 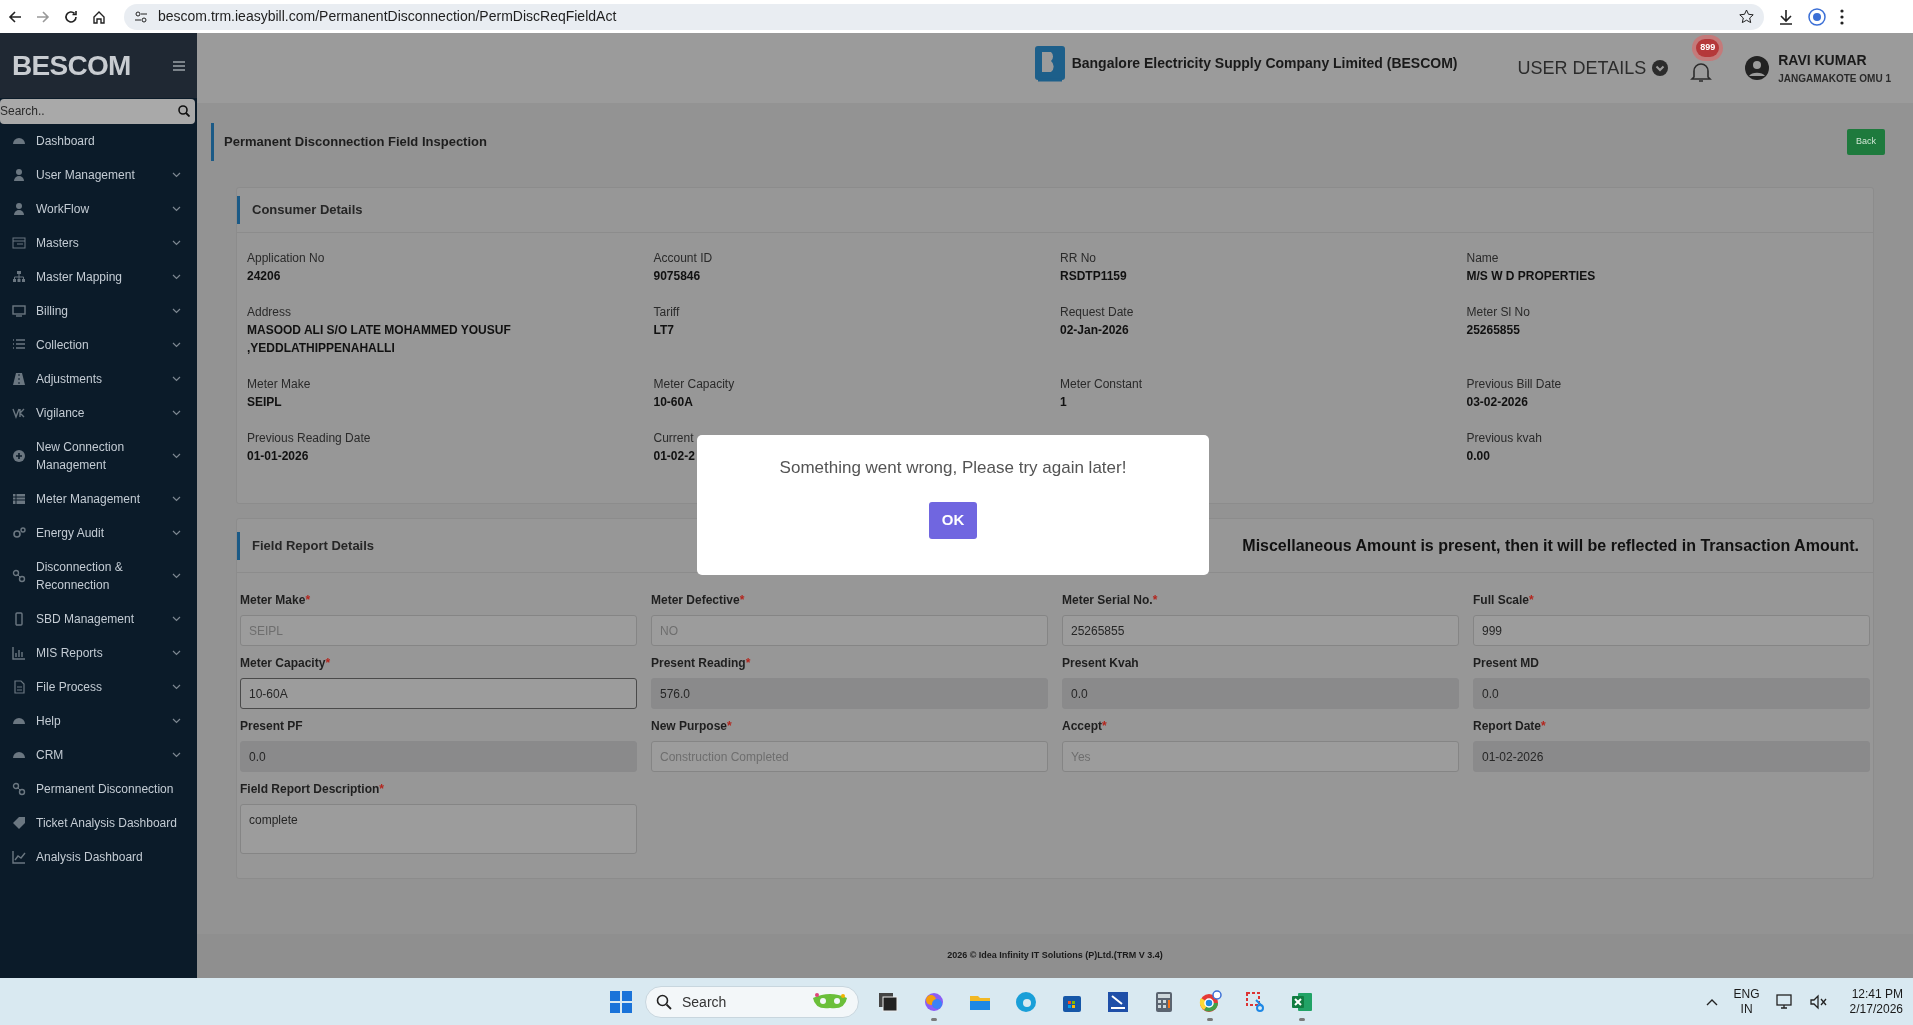 I want to click on sidebar-item: Disconnection & Reconnection, so click(x=98, y=575).